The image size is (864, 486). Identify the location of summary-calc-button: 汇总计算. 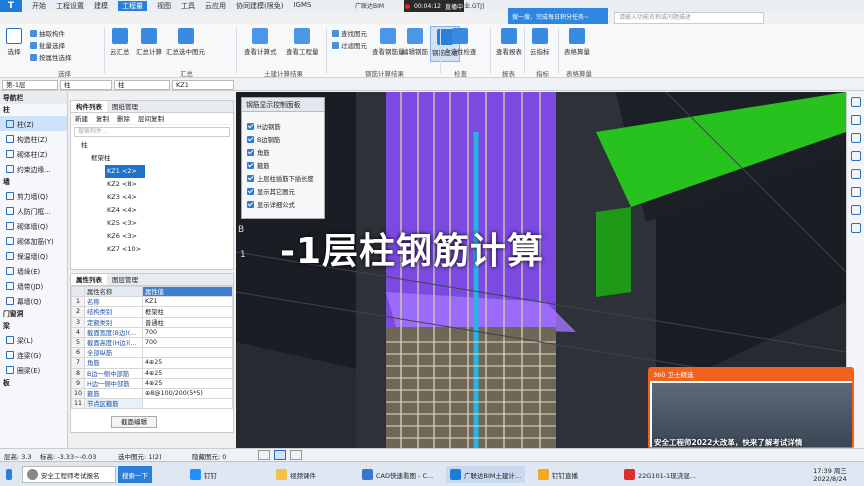
(149, 42).